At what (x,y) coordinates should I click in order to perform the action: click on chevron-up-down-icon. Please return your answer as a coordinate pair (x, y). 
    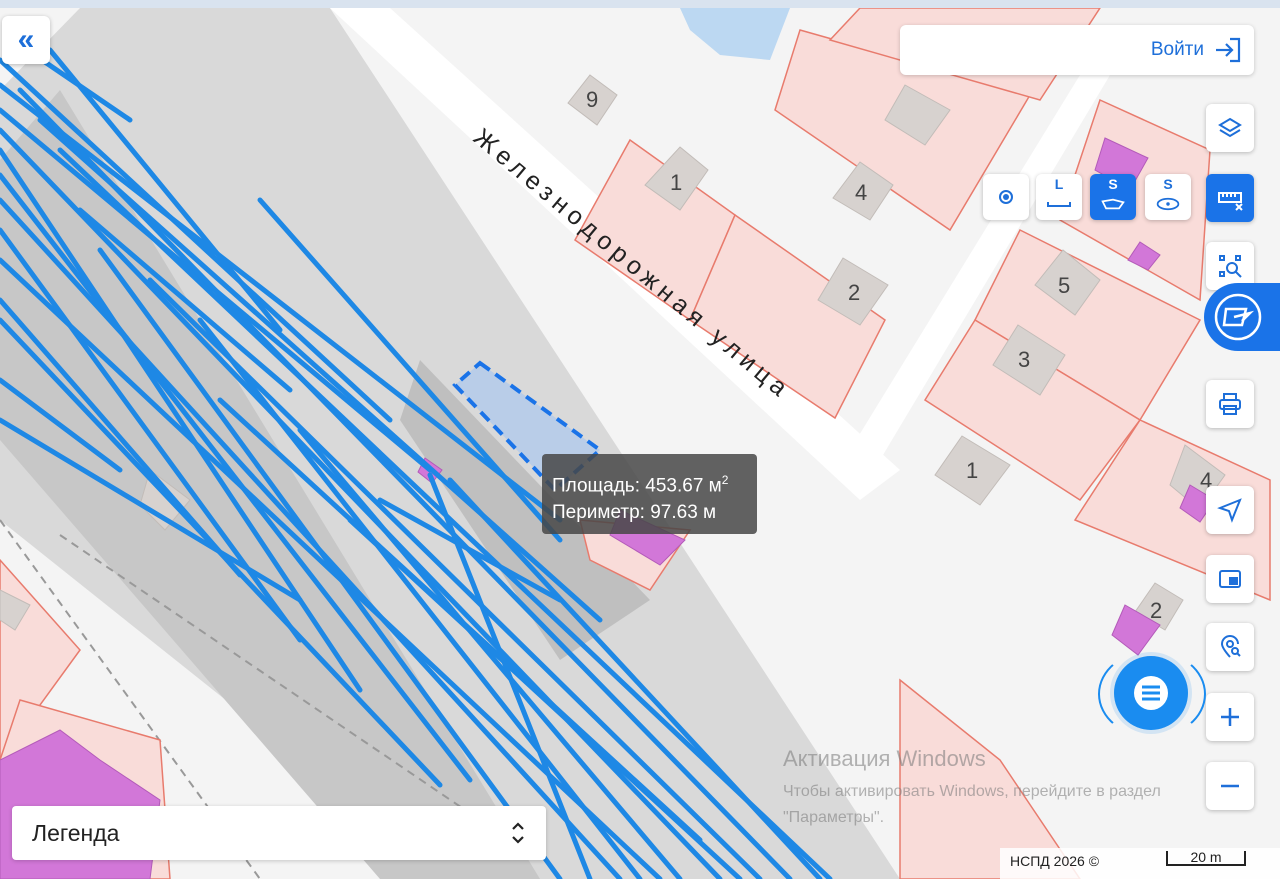
    Looking at the image, I should click on (518, 833).